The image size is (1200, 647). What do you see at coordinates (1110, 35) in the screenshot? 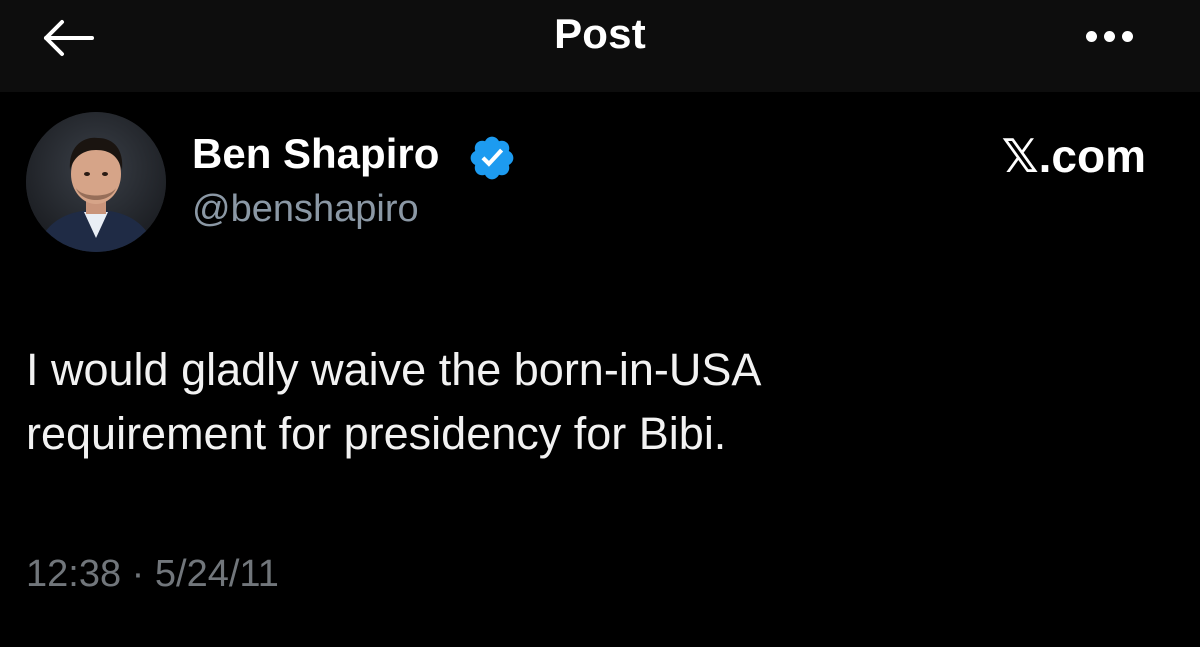
I see `more-options-button` at bounding box center [1110, 35].